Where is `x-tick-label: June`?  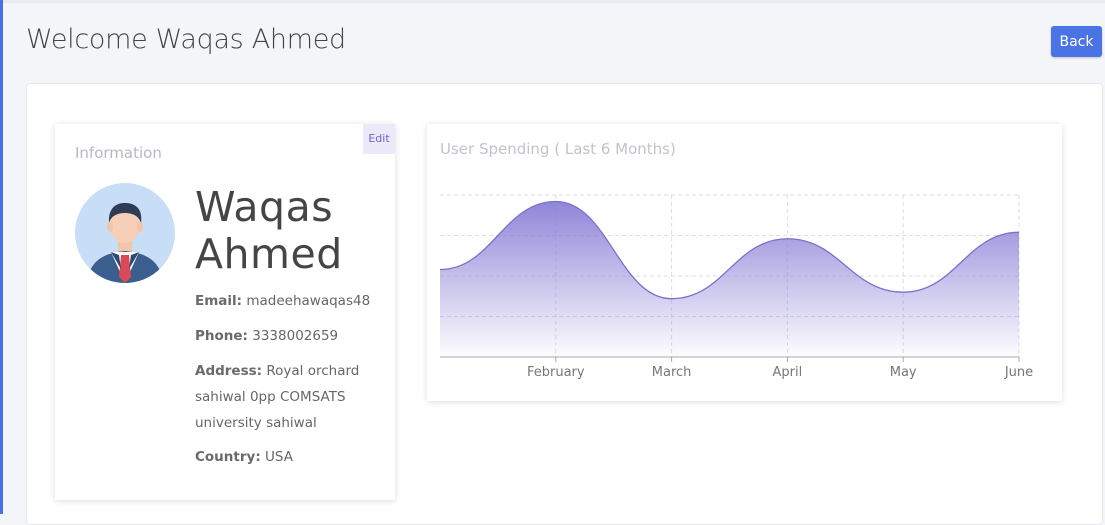 x-tick-label: June is located at coordinates (1018, 372).